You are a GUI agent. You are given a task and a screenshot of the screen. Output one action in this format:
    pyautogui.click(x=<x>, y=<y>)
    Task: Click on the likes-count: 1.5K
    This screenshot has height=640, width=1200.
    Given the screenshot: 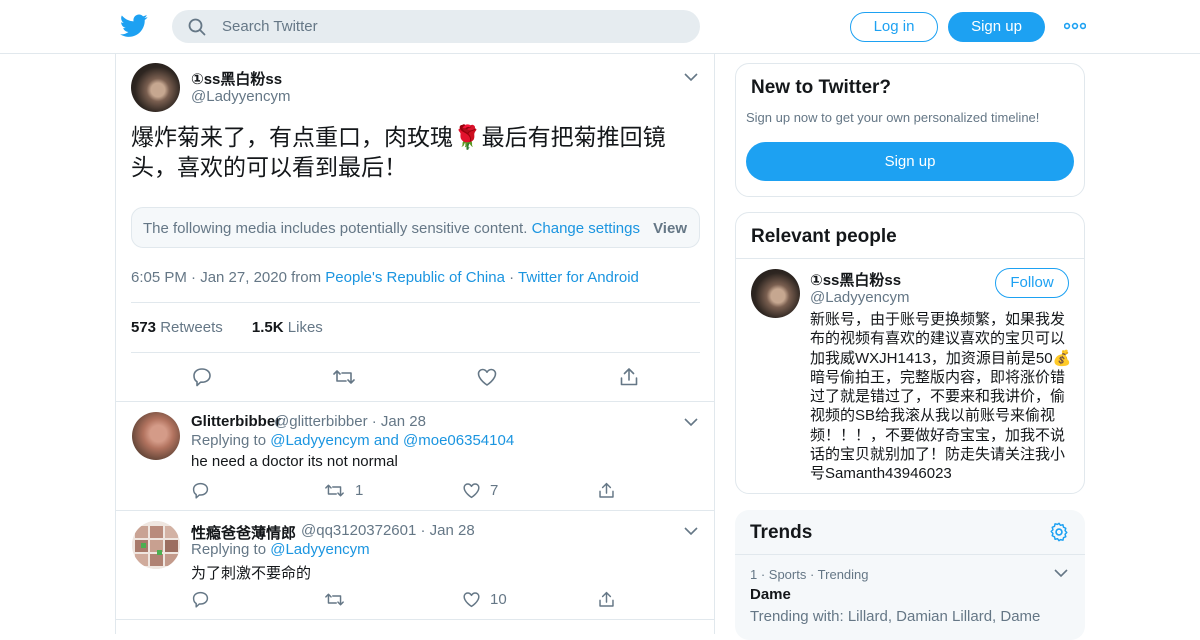 What is the action you would take?
    pyautogui.click(x=267, y=327)
    